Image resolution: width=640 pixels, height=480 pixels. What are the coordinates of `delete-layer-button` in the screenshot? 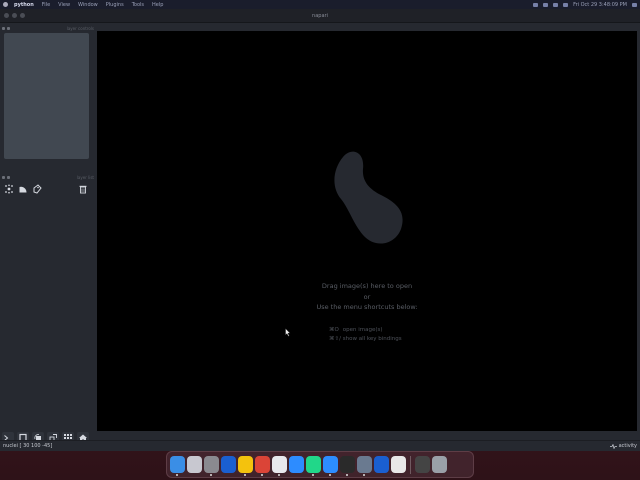 It's located at (83, 189).